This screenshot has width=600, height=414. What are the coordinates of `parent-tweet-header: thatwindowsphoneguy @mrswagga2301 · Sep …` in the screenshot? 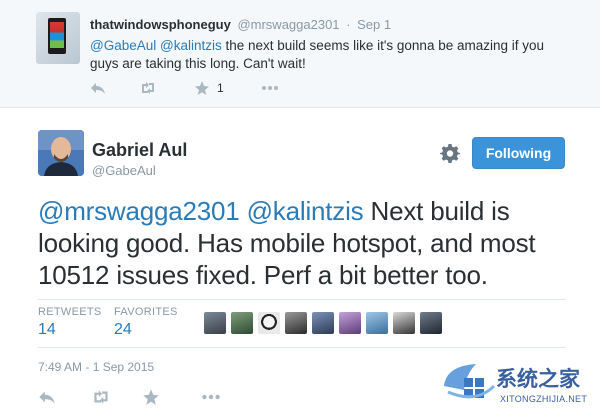 It's located at (240, 24).